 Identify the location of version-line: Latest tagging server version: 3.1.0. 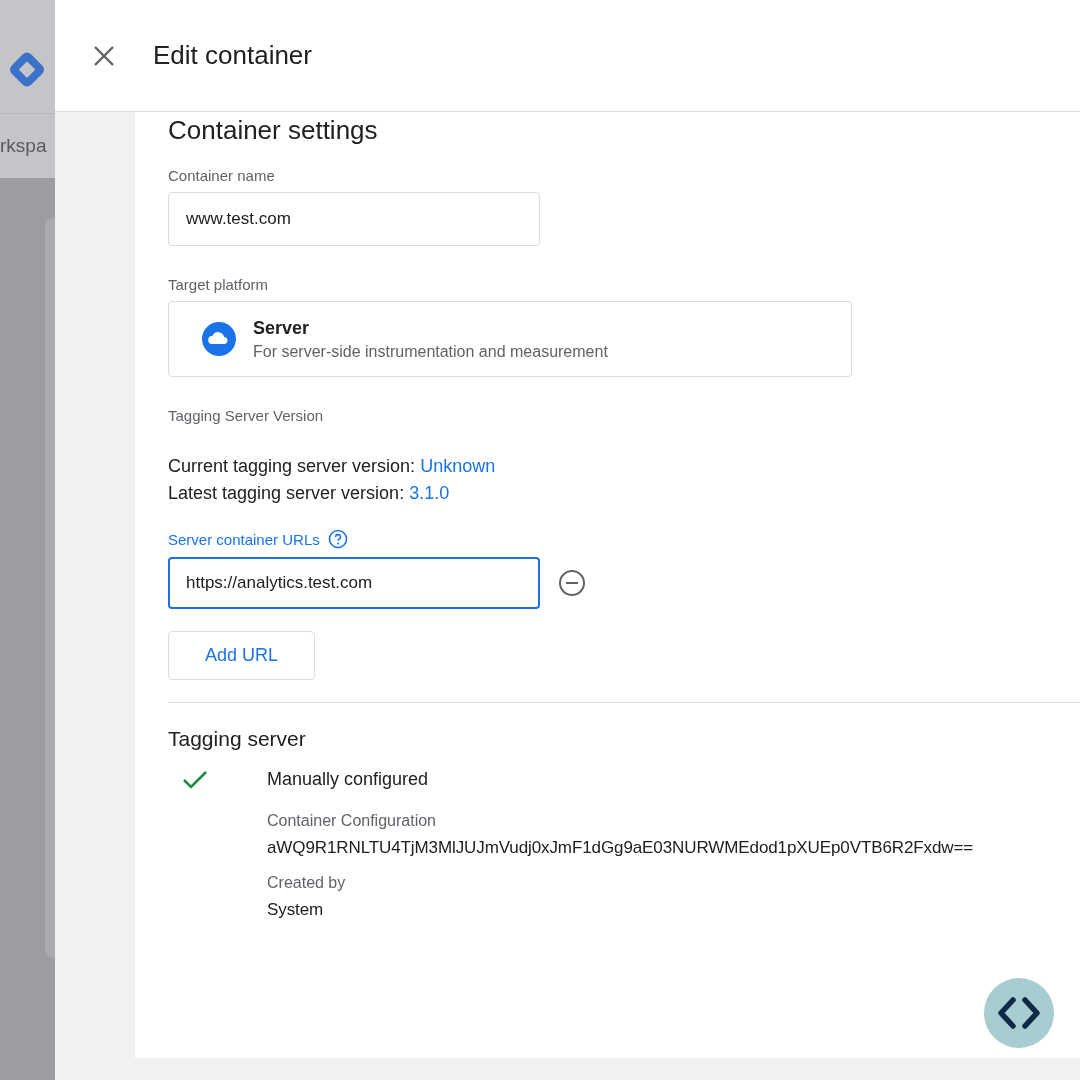
(309, 493).